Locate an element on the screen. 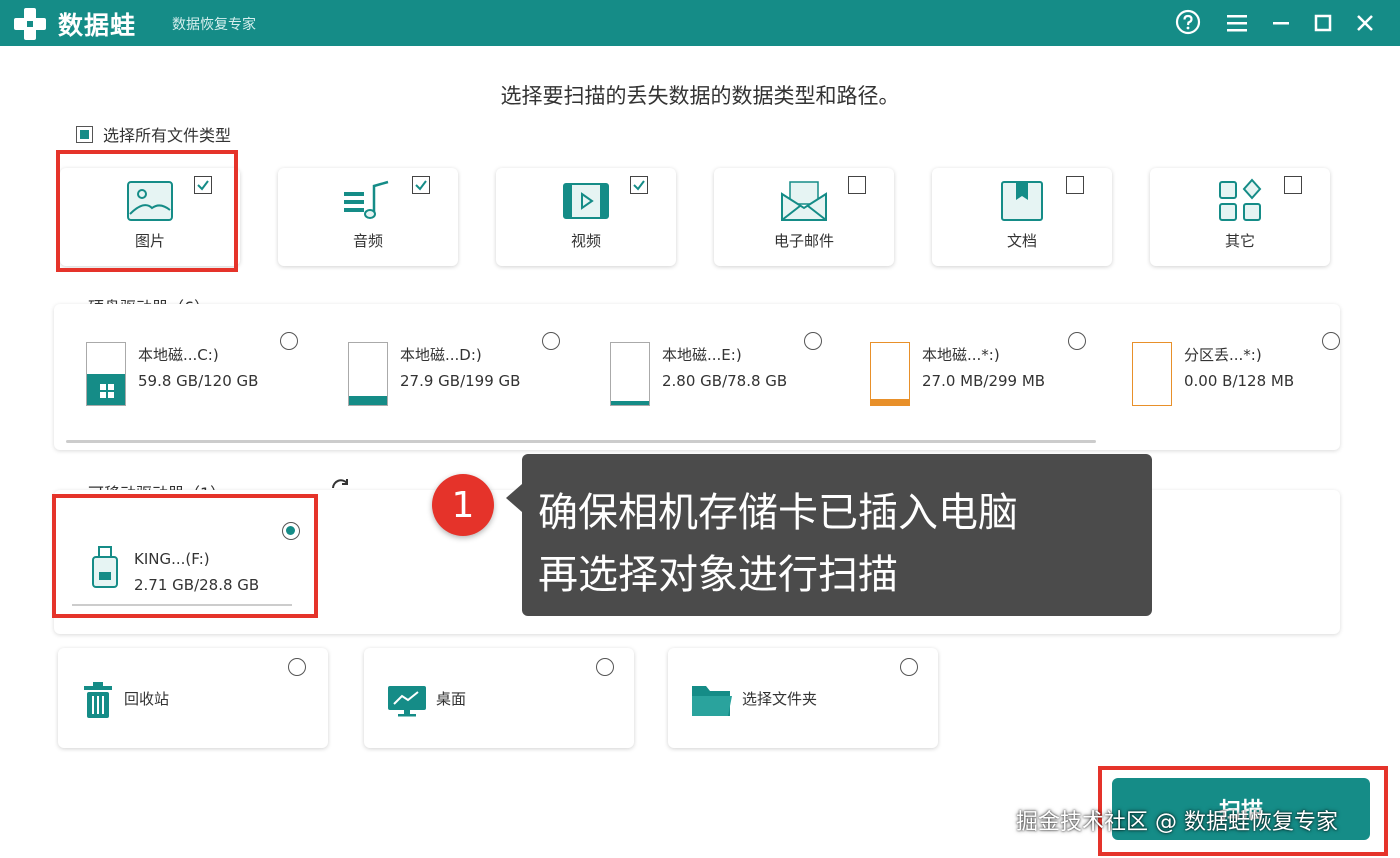 Image resolution: width=1400 pixels, height=858 pixels. music-icon is located at coordinates (366, 199).